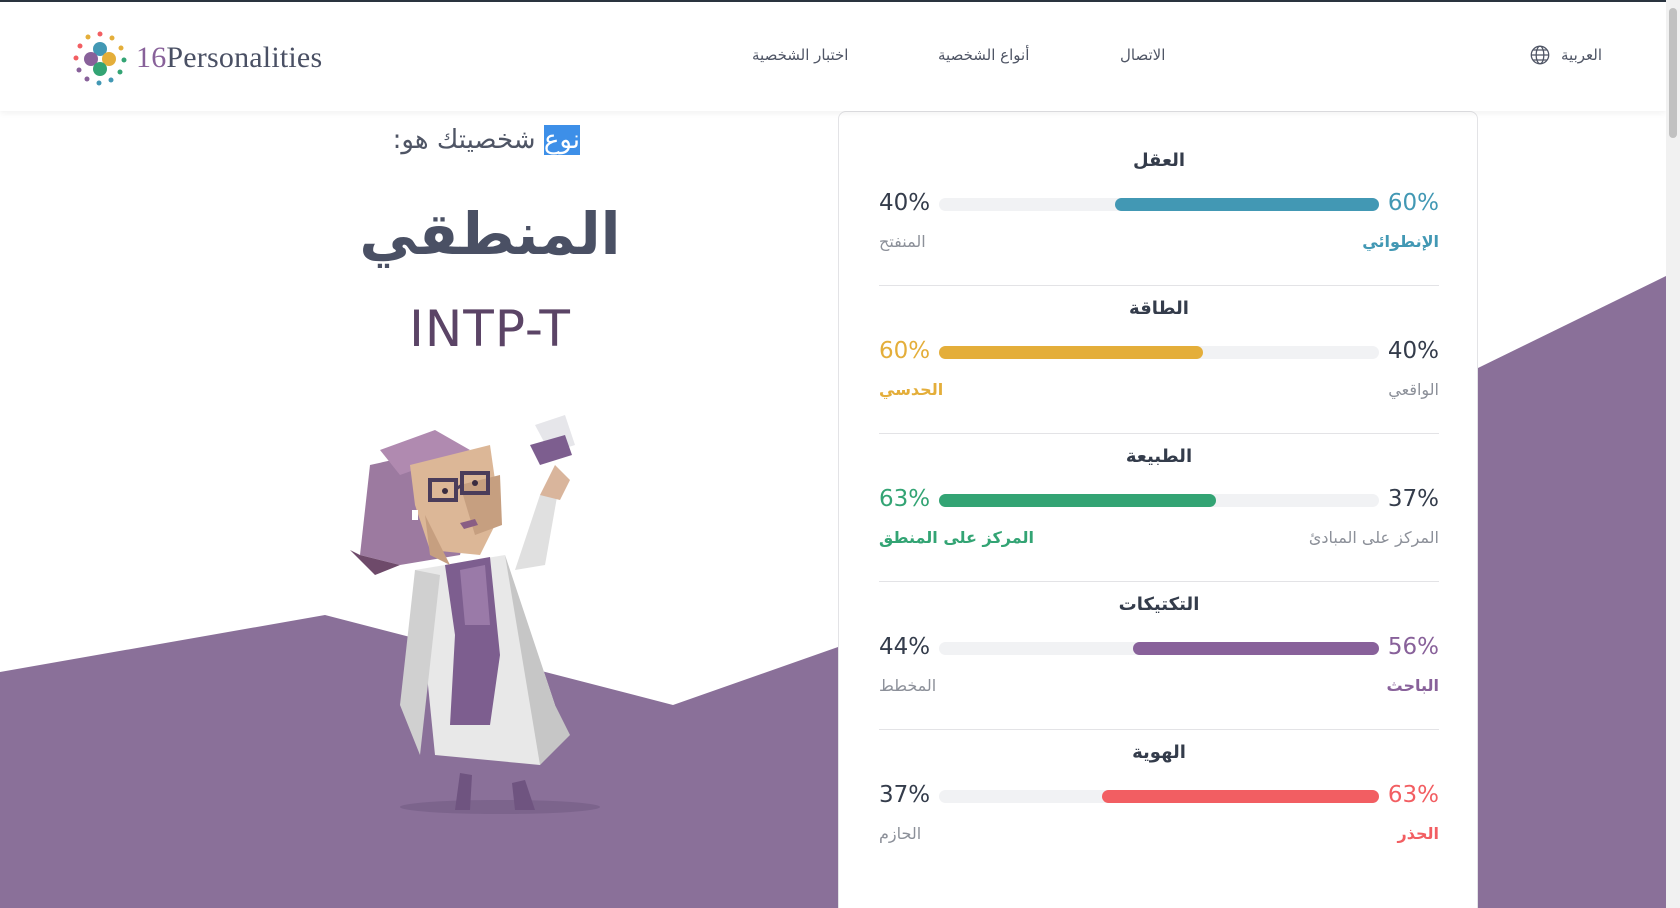 This screenshot has width=1680, height=908. What do you see at coordinates (1142, 55) in the screenshot?
I see `nav-contact: الاتصال` at bounding box center [1142, 55].